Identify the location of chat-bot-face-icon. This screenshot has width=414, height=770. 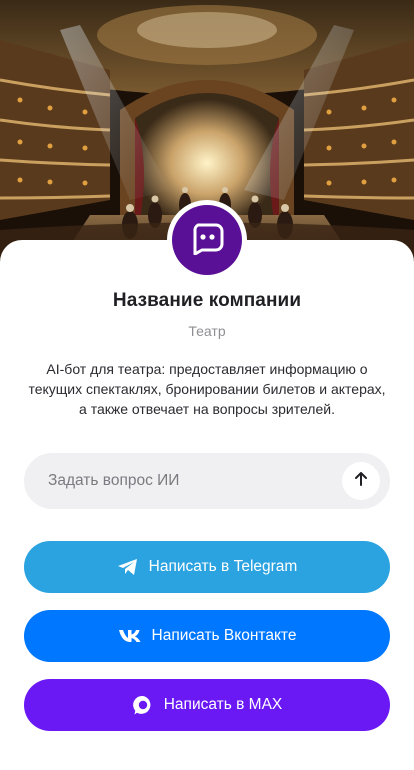
(207, 240).